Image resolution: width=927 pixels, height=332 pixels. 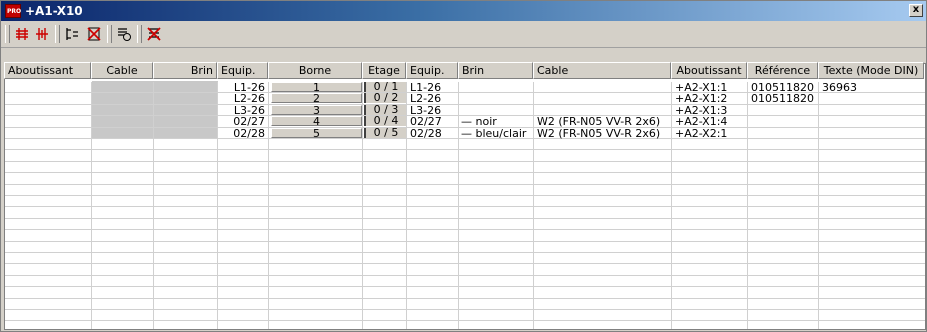 What do you see at coordinates (241, 87) in the screenshot?
I see `row-equip-left: L1-26` at bounding box center [241, 87].